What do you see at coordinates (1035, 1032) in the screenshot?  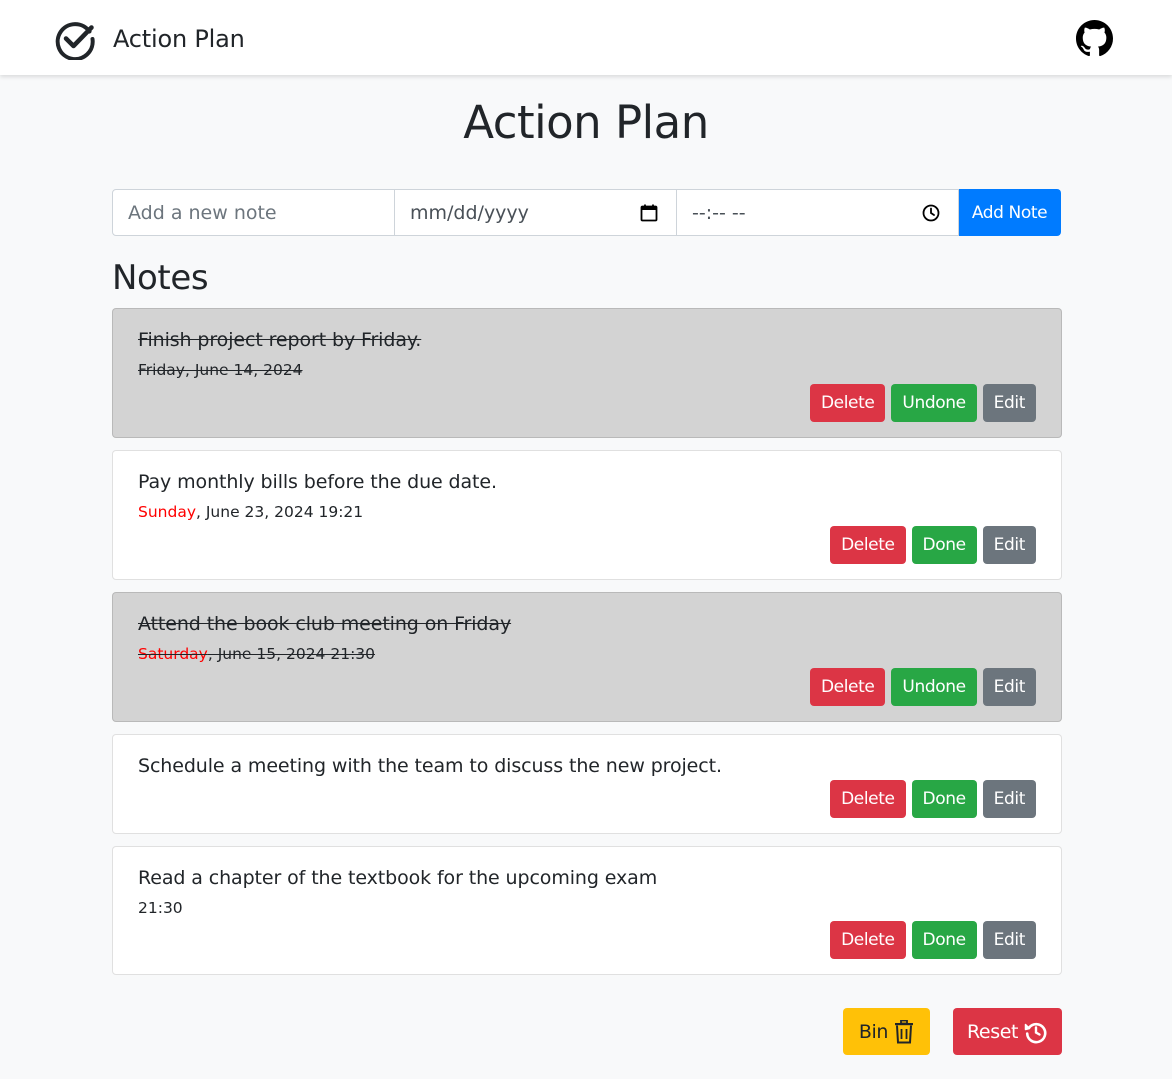 I see `history-icon` at bounding box center [1035, 1032].